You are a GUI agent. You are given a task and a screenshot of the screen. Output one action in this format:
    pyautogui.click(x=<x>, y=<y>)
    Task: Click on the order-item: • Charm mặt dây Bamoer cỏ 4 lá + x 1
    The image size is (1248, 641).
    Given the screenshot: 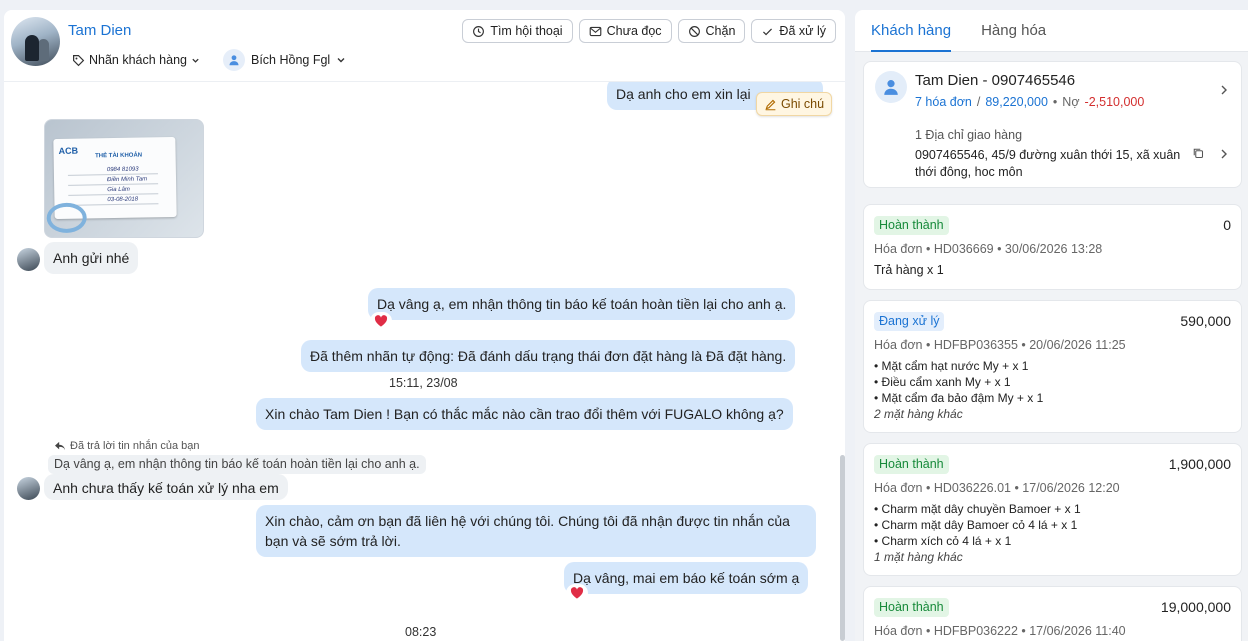 What is the action you would take?
    pyautogui.click(x=976, y=525)
    